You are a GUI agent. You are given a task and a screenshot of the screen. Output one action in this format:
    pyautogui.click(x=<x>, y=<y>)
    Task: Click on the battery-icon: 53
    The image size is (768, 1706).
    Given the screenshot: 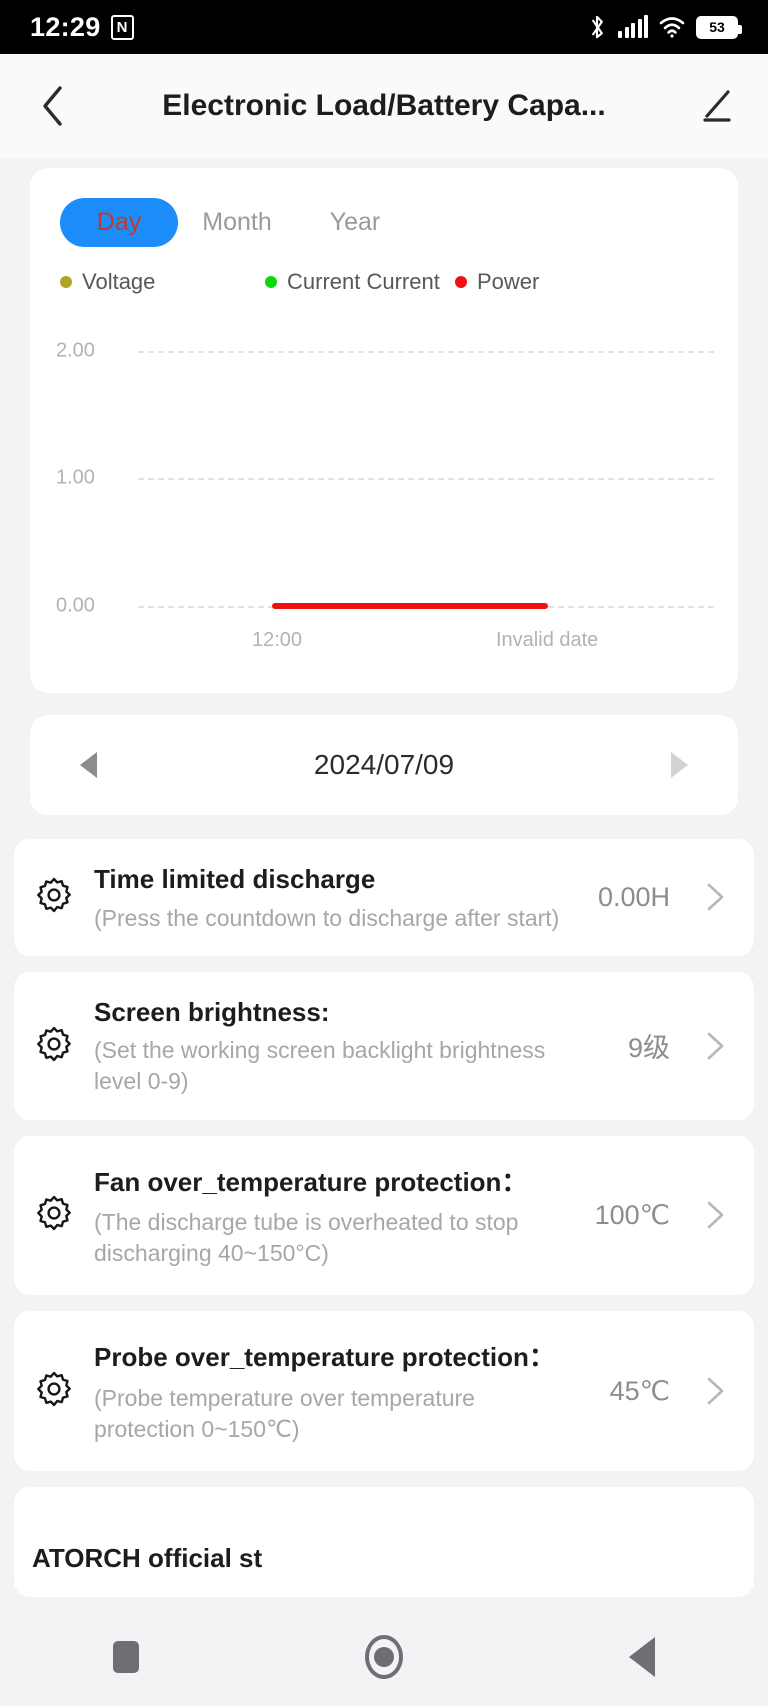 What is the action you would take?
    pyautogui.click(x=719, y=27)
    